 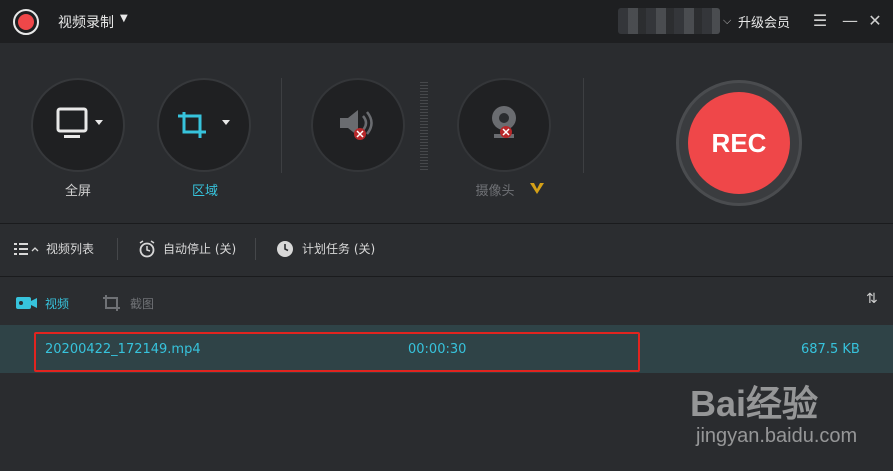 I want to click on webcam-disabled-icon, so click(x=504, y=122).